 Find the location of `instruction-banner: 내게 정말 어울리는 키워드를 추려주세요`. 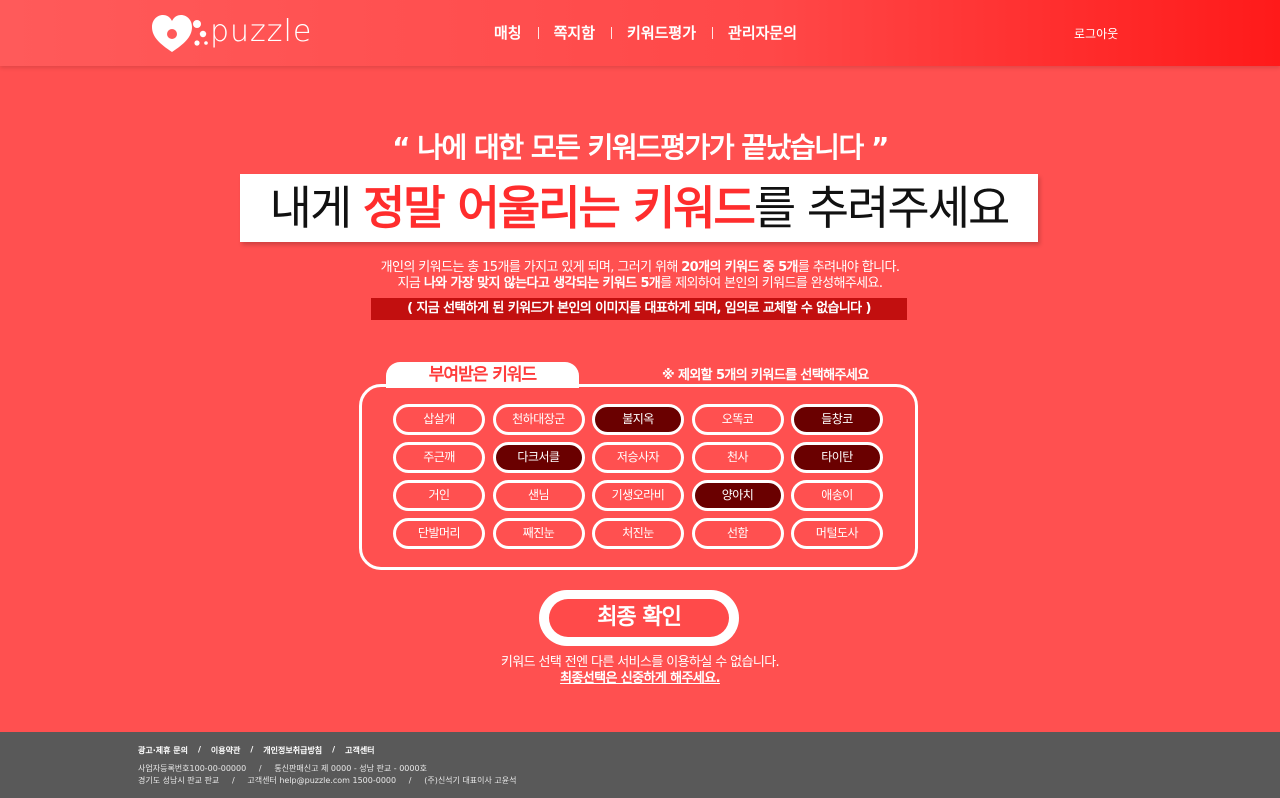

instruction-banner: 내게 정말 어울리는 키워드를 추려주세요 is located at coordinates (639, 208).